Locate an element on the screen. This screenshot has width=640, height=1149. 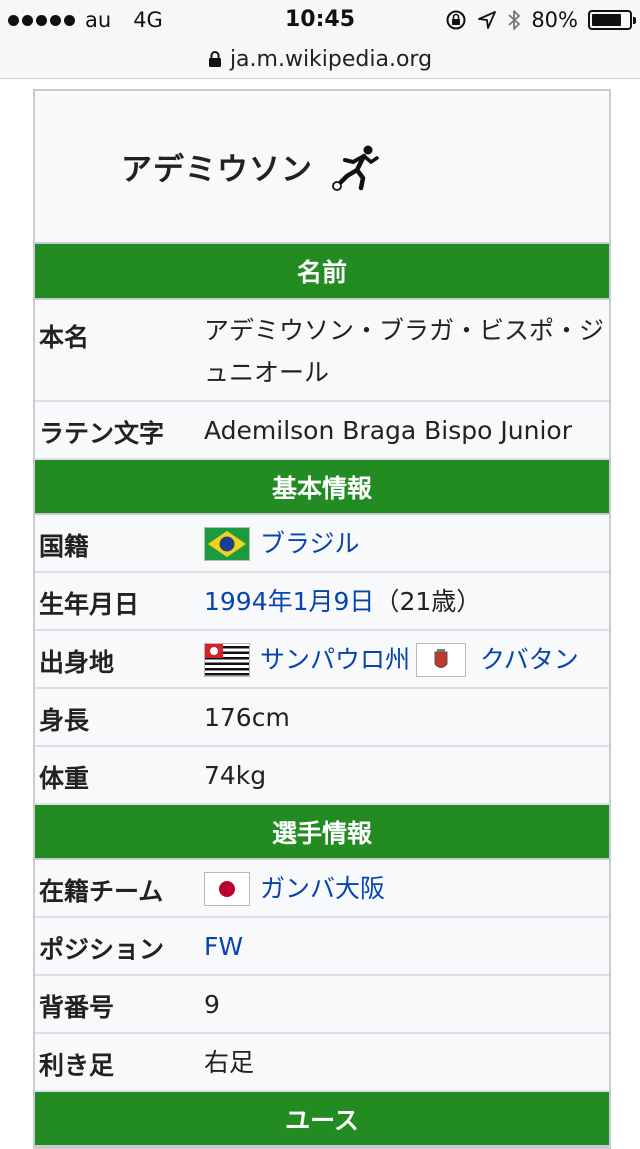
row-value: アデミウソン・ブラガ・ビスポ・ジュニオール is located at coordinates (404, 351).